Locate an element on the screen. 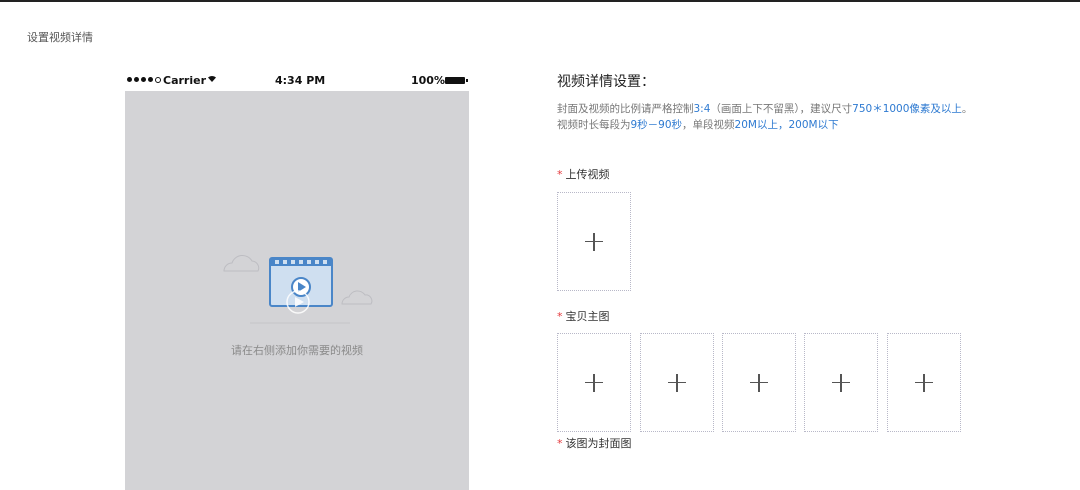 The image size is (1080, 490). status-bar: Carrier 4:34 PM 100% is located at coordinates (297, 81).